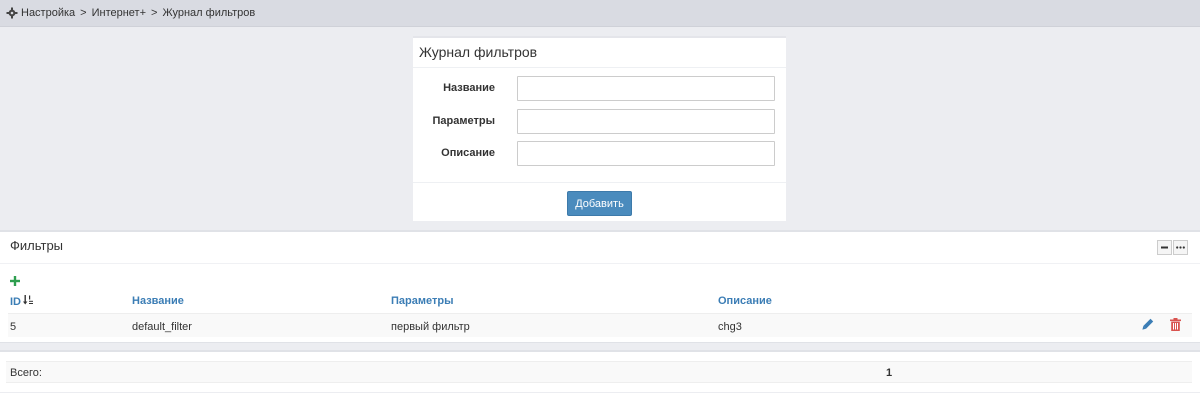 The width and height of the screenshot is (1200, 393). Describe the element at coordinates (13, 327) in the screenshot. I see `cell-id: 5` at that location.